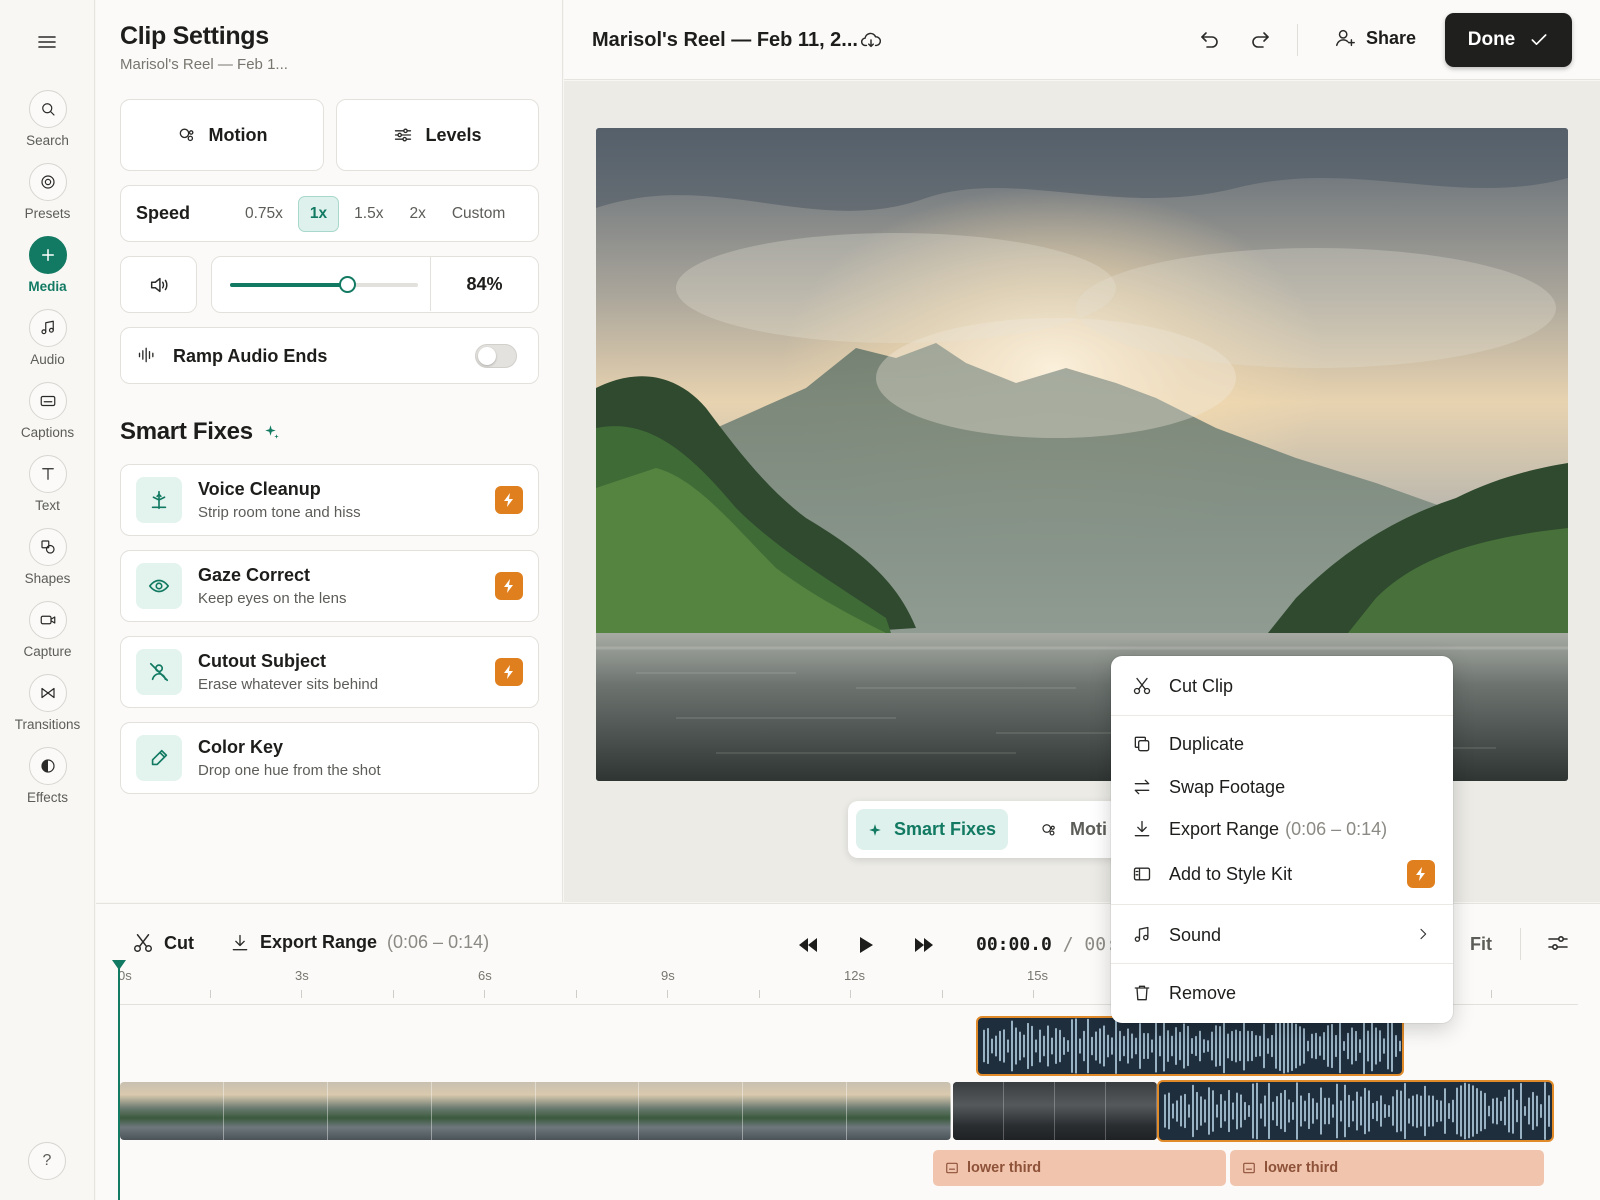  Describe the element at coordinates (47, 620) in the screenshot. I see `camera-icon` at that location.